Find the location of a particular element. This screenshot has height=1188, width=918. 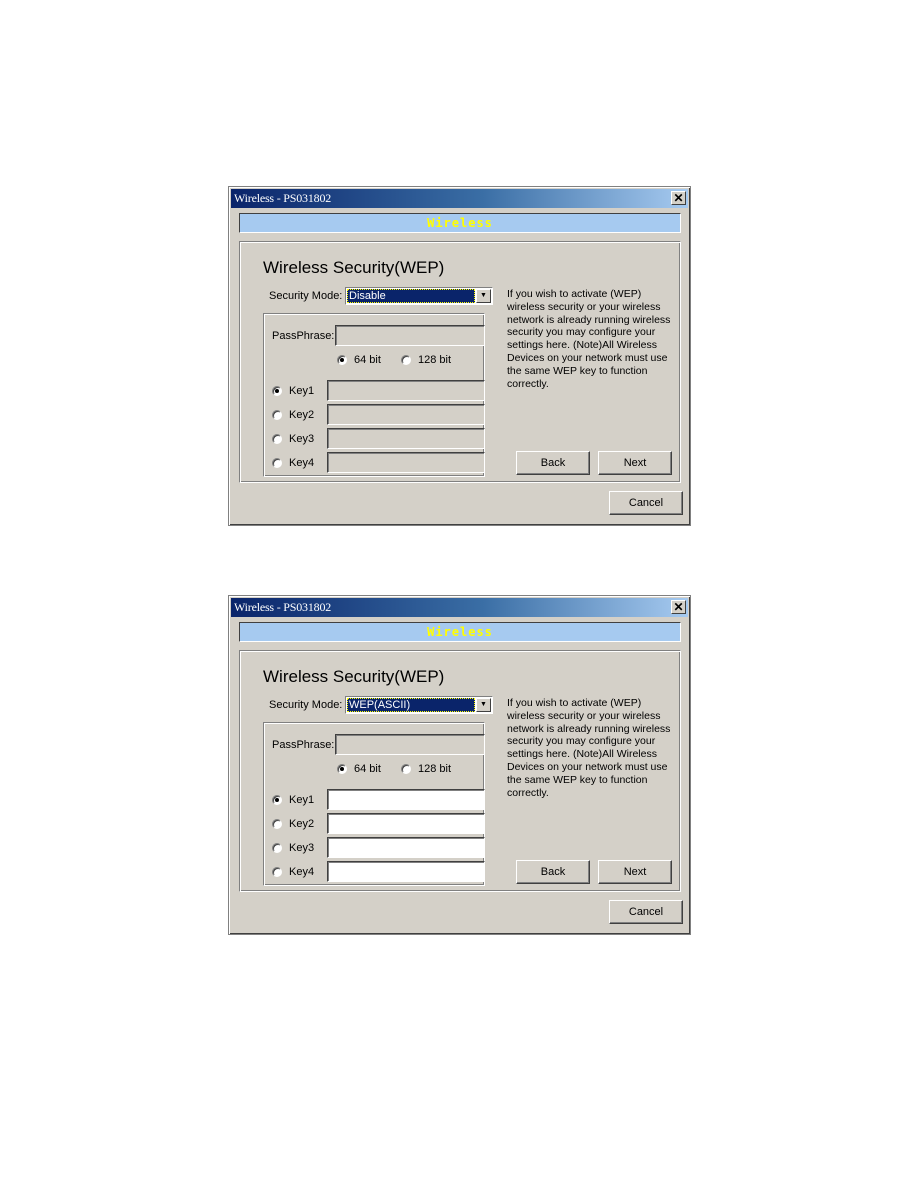

security-mode-select: WEP(ASCII) ▼ is located at coordinates (419, 705).